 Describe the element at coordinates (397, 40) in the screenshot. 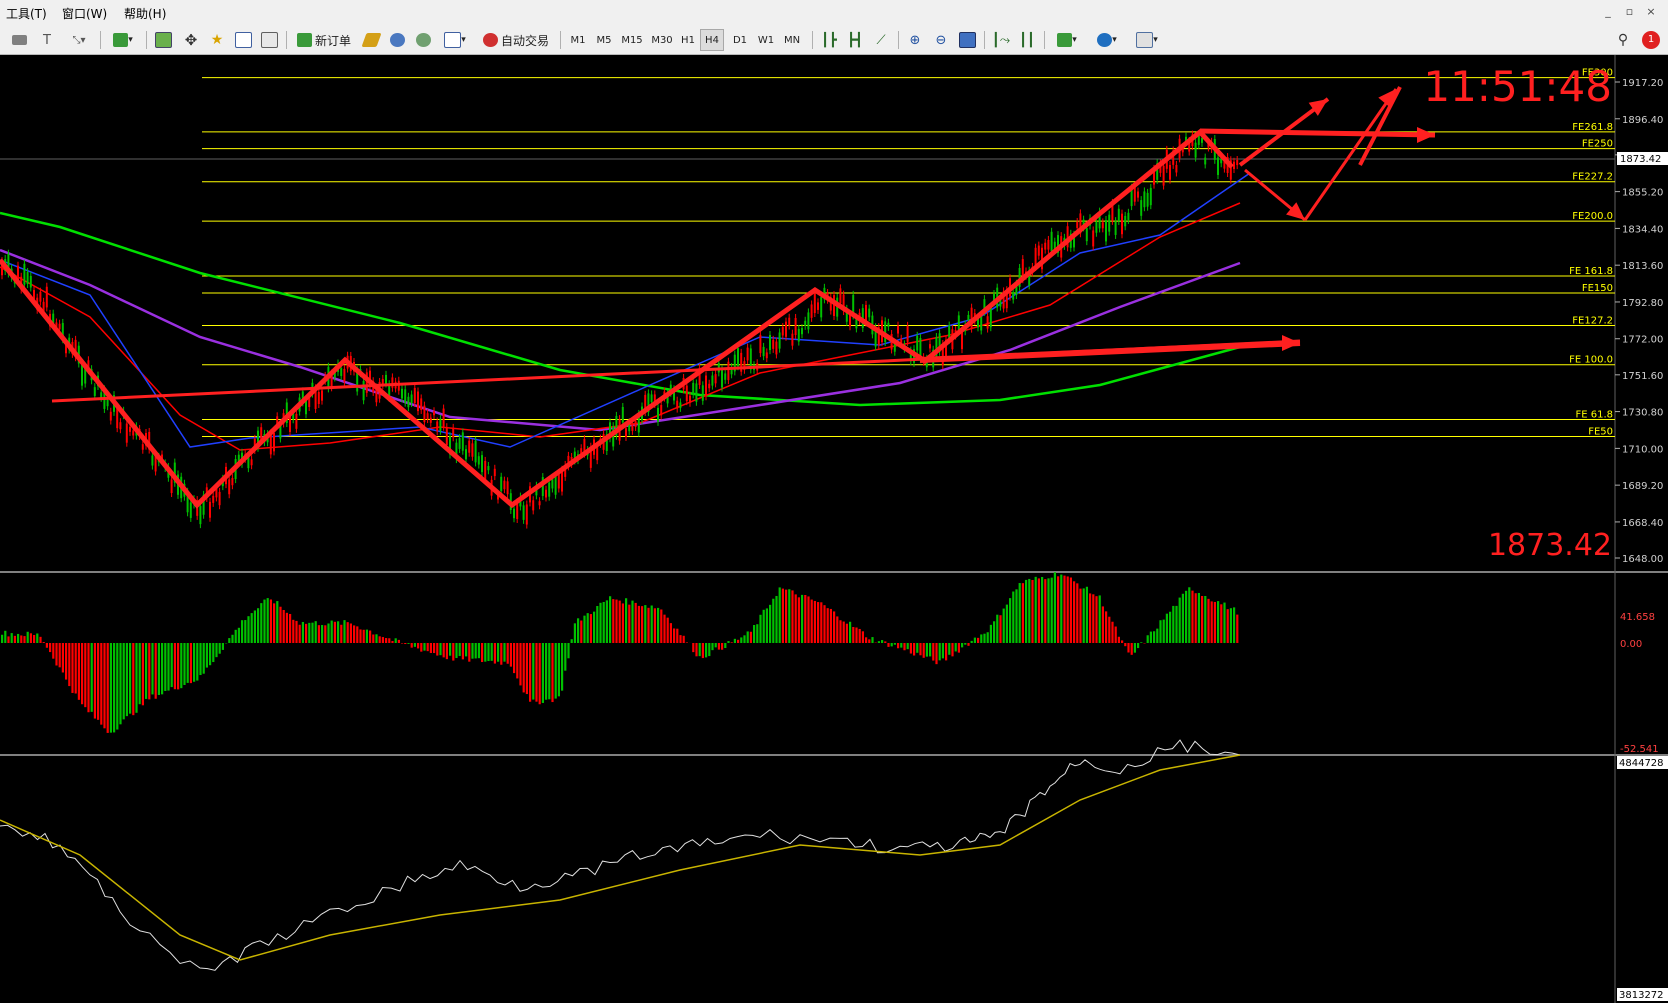

I see `signals-icon` at that location.